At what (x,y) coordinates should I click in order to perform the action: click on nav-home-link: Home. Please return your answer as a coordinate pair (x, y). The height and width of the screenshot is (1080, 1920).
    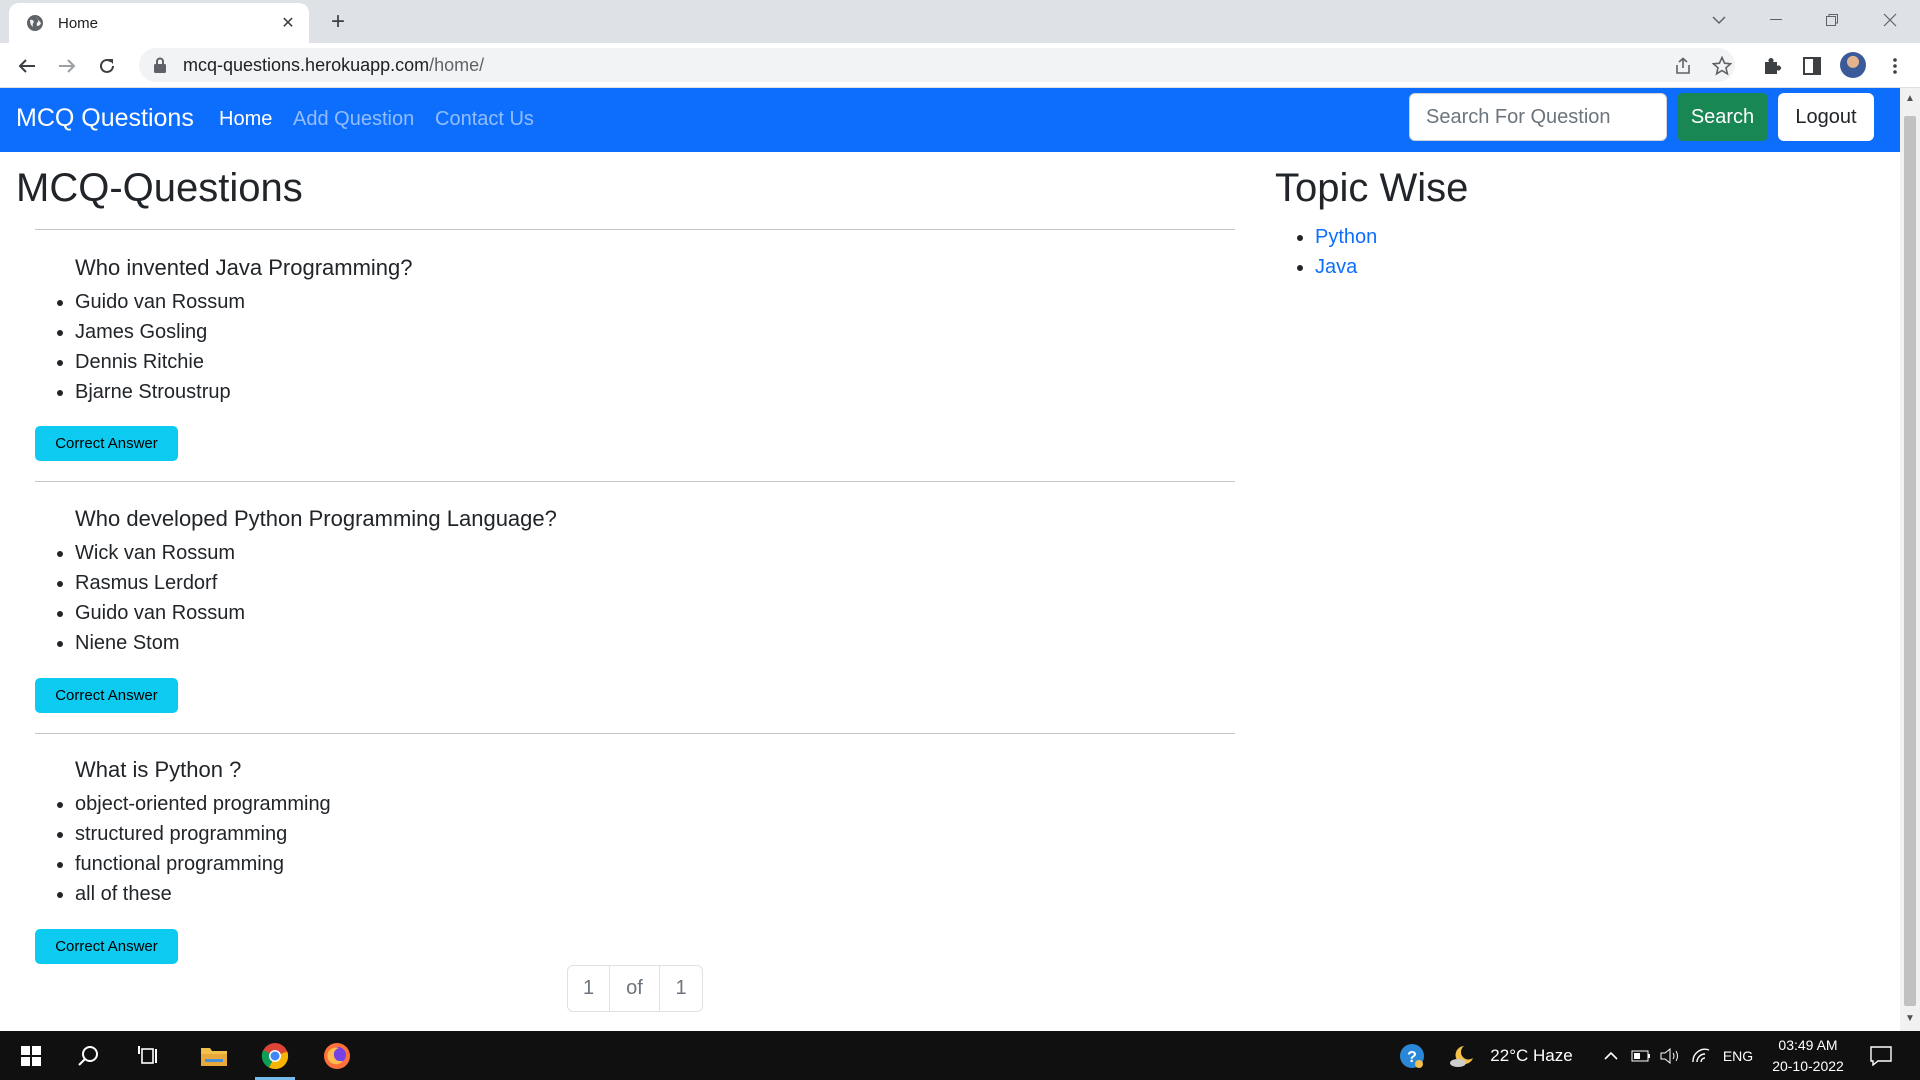
    Looking at the image, I should click on (245, 119).